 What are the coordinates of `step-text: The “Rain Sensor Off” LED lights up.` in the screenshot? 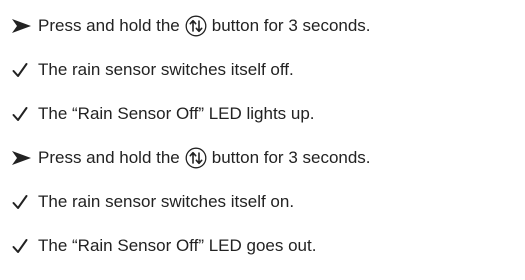 It's located at (176, 113).